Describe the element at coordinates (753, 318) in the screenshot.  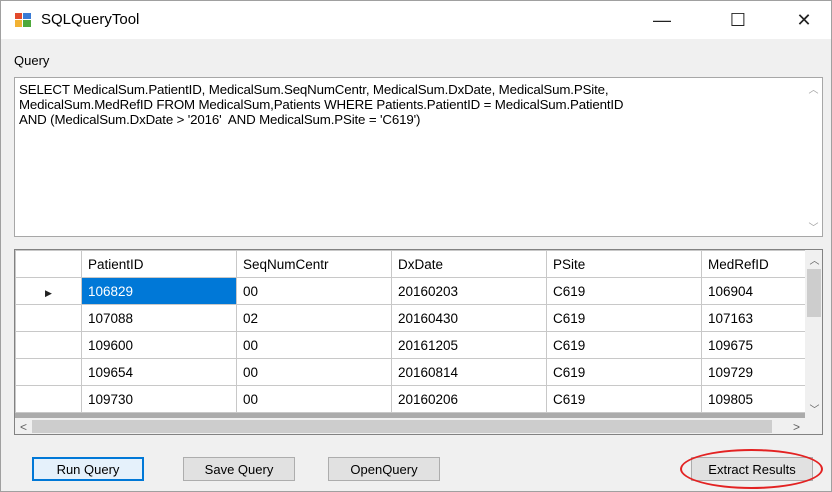
I see `table-cell: 107163` at that location.